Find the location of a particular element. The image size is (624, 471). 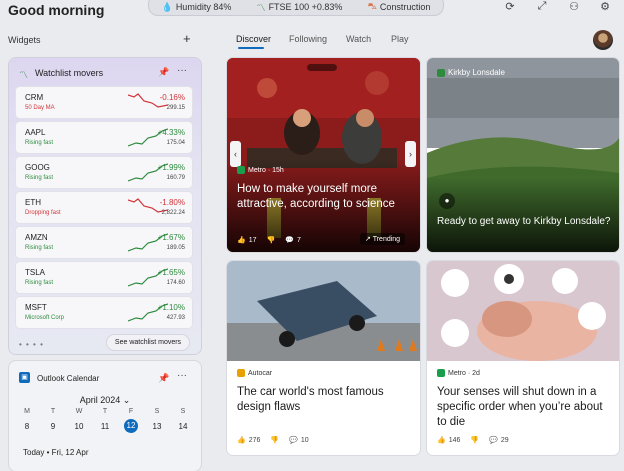

stock-row: GOOG Rising fast +1.99% 160.79 is located at coordinates (104, 172).